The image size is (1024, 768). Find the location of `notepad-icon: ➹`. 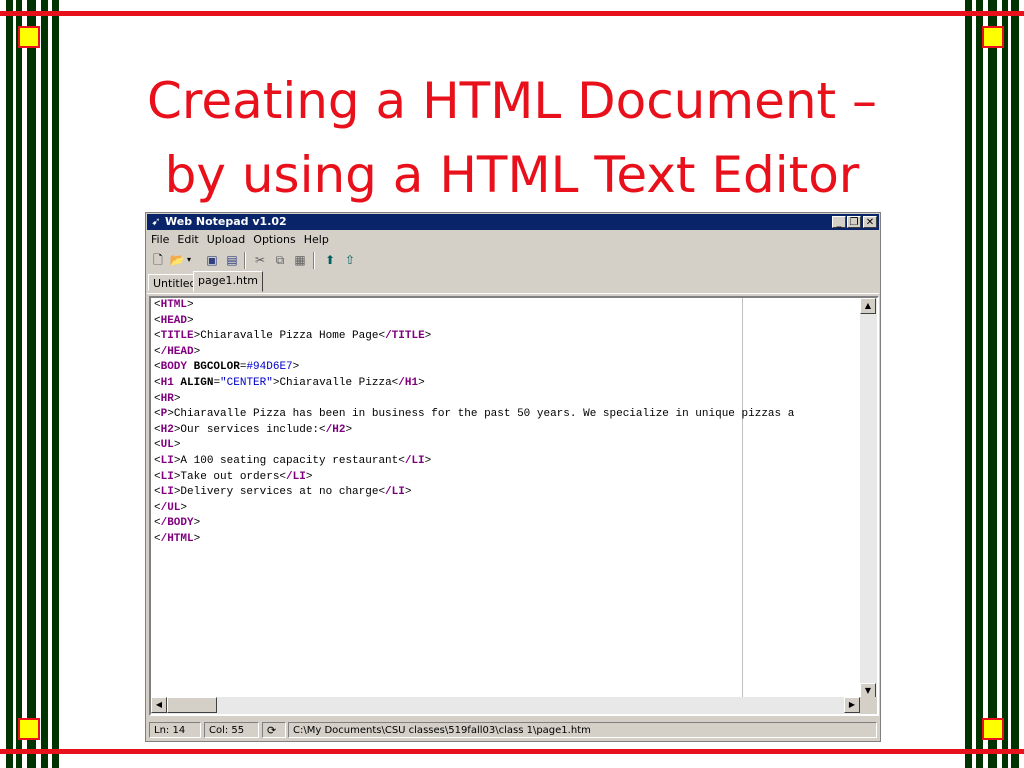

notepad-icon: ➹ is located at coordinates (156, 221).